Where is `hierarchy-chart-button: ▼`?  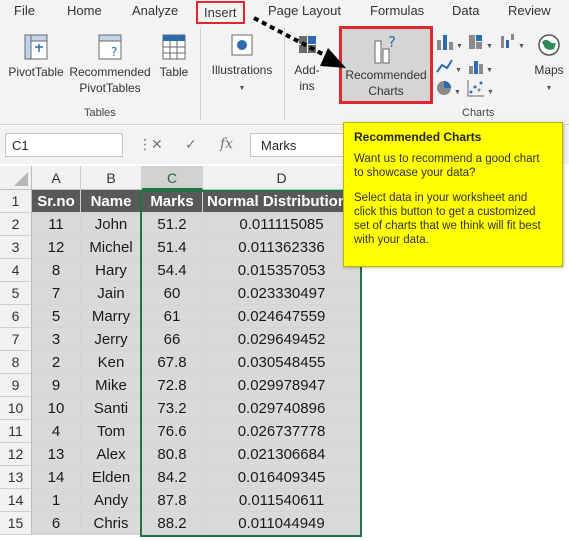 hierarchy-chart-button: ▼ is located at coordinates (481, 44).